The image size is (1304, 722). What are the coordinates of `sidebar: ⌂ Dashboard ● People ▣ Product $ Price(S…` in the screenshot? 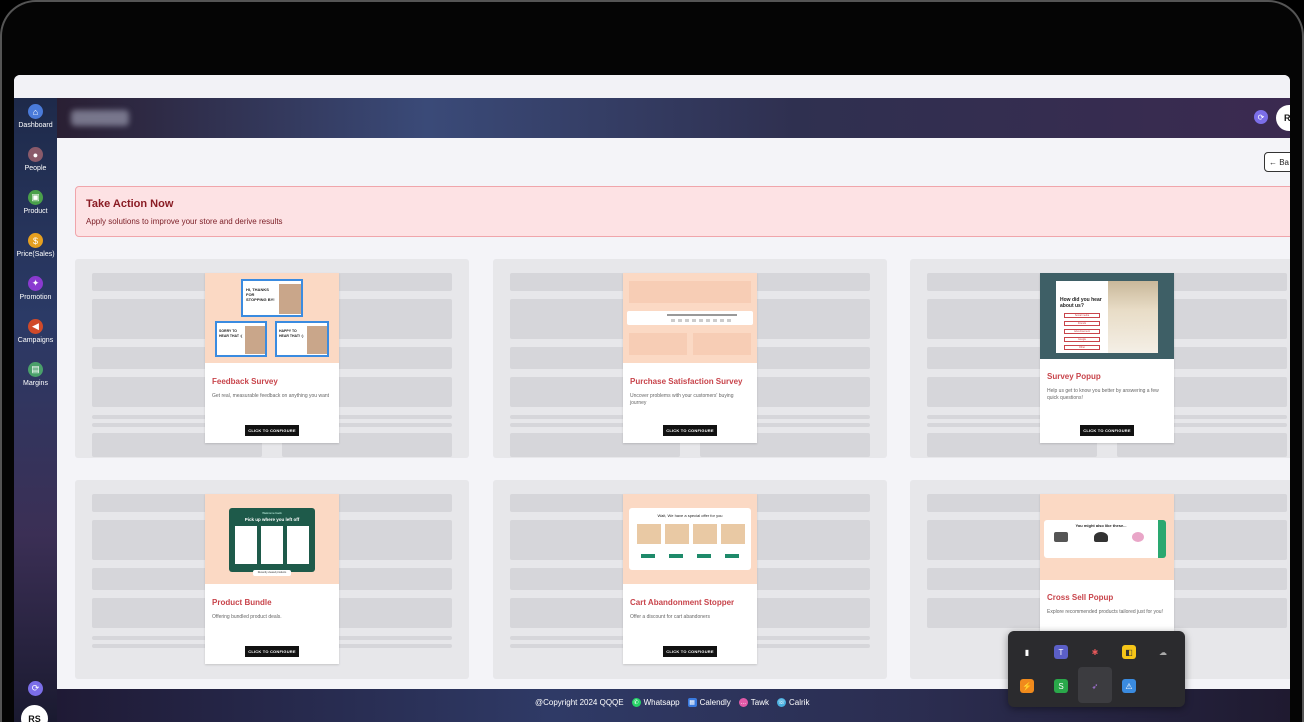 It's located at (35, 410).